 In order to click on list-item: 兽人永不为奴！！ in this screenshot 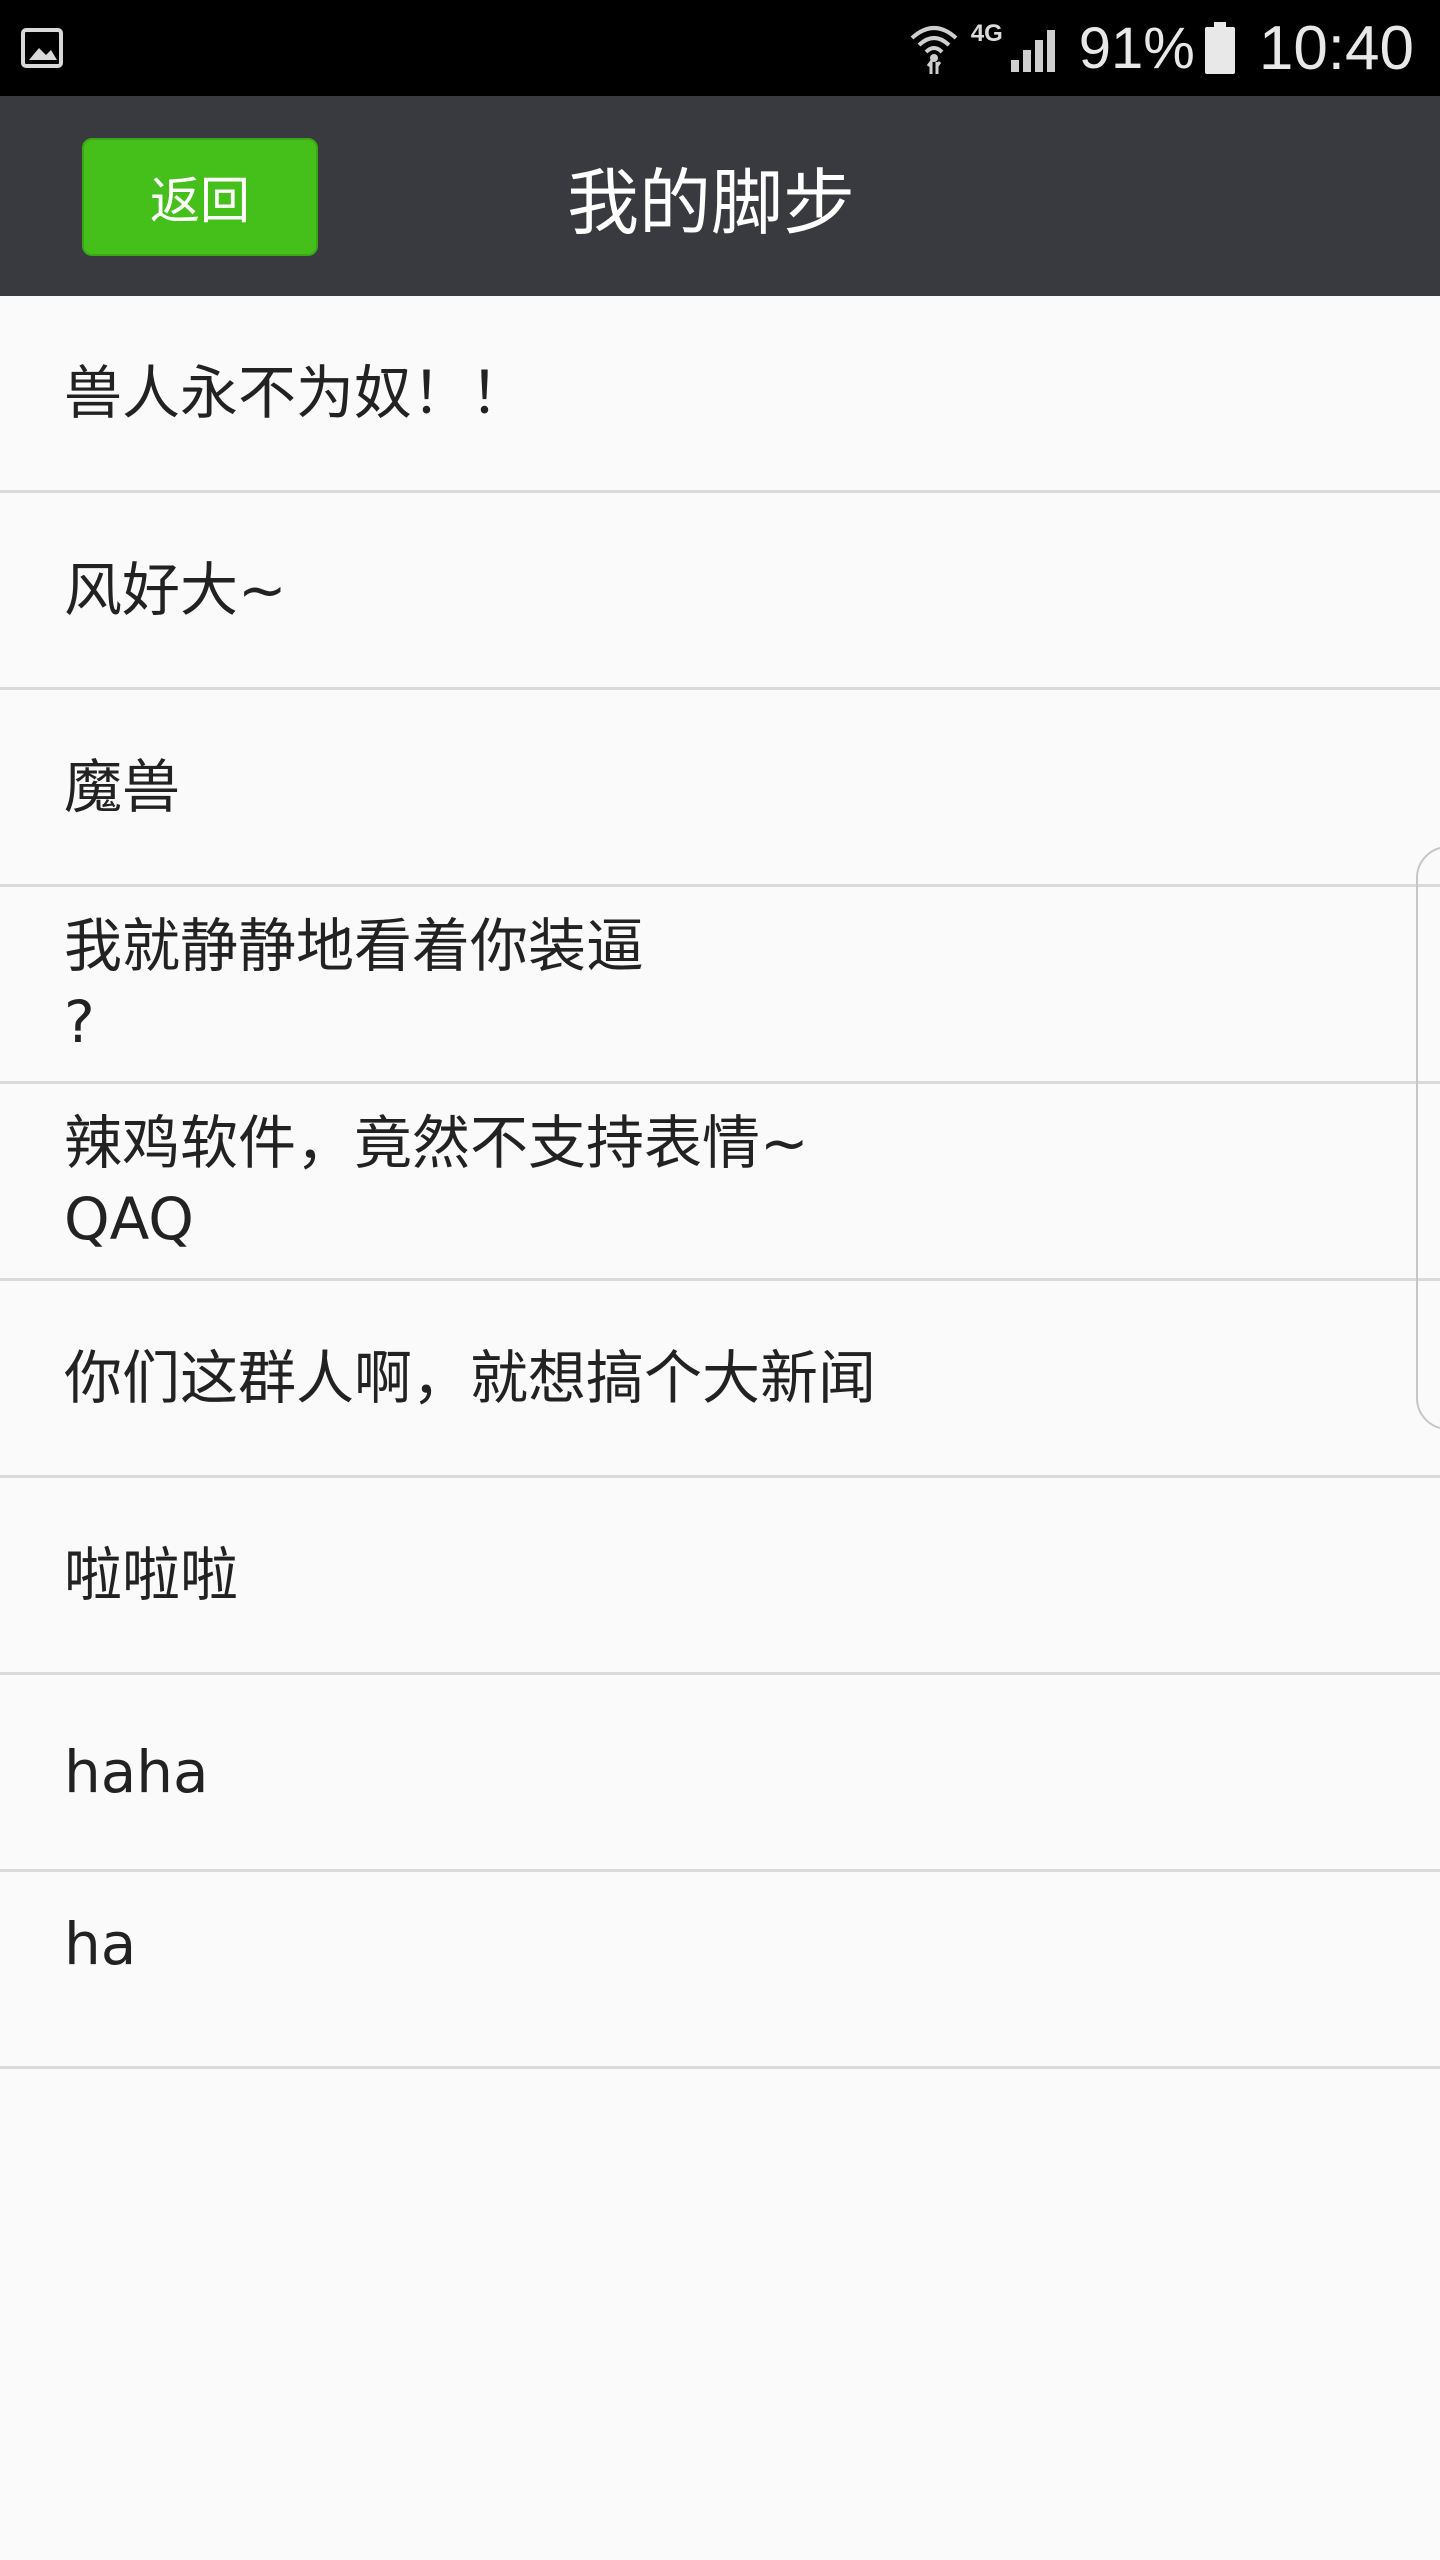, I will do `click(720, 394)`.